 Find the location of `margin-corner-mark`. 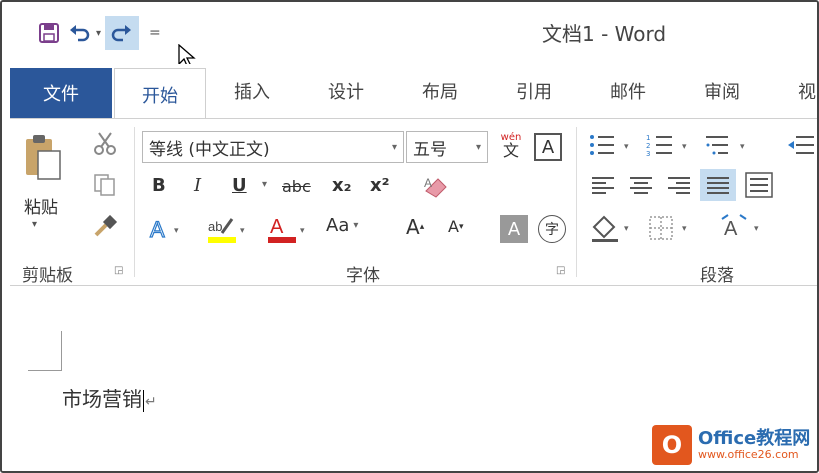

margin-corner-mark is located at coordinates (45, 351).